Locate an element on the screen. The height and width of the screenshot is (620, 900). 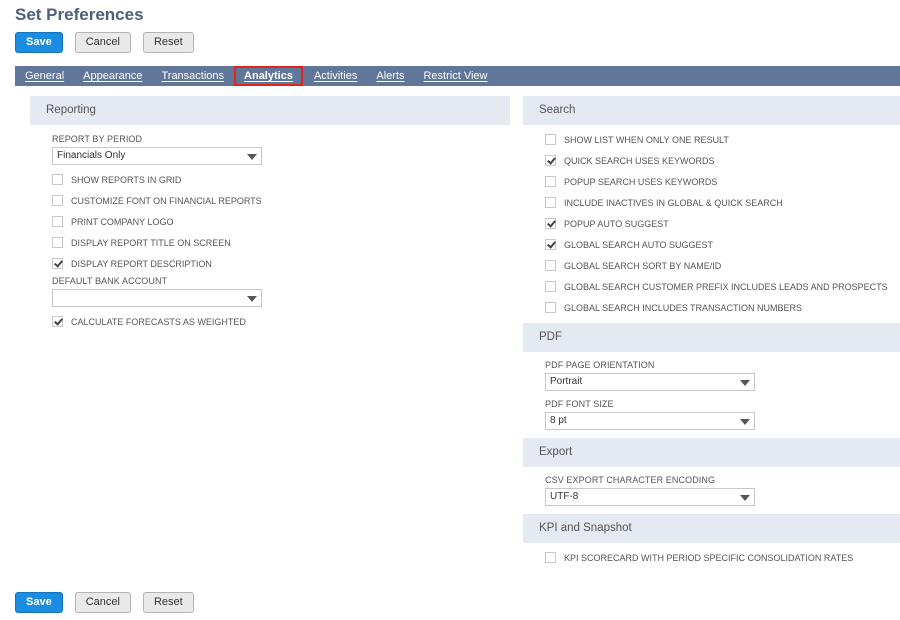
report-by-period-value: Financials Only is located at coordinates (91, 155).